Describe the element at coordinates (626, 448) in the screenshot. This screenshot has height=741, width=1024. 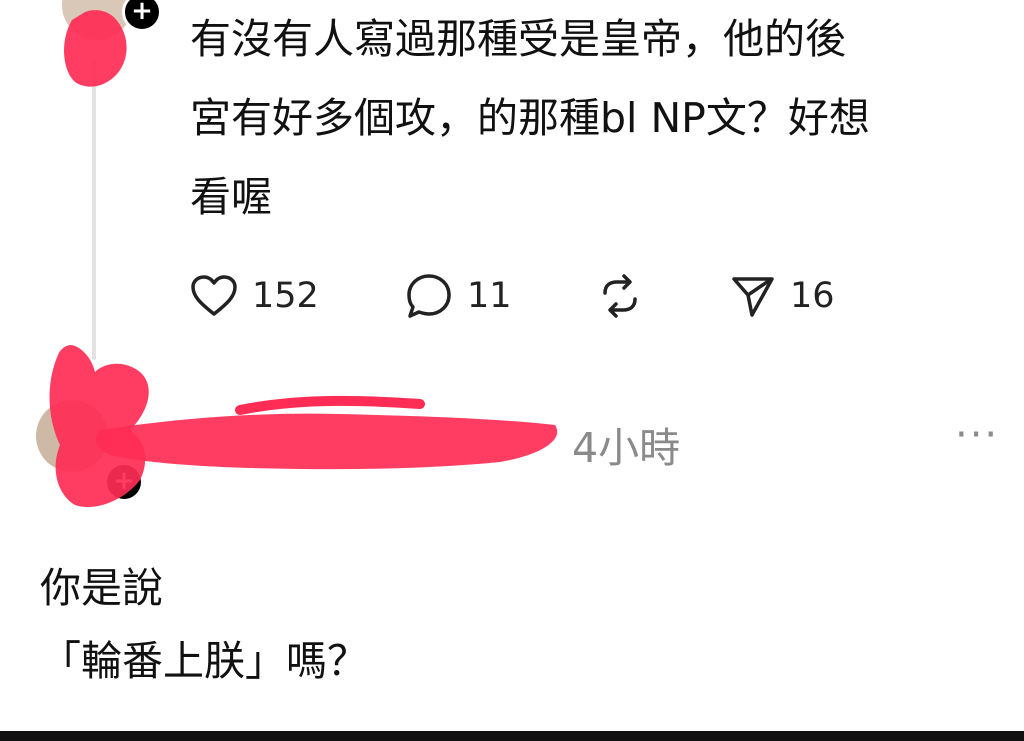
I see `reply-timestamp: 4小時` at that location.